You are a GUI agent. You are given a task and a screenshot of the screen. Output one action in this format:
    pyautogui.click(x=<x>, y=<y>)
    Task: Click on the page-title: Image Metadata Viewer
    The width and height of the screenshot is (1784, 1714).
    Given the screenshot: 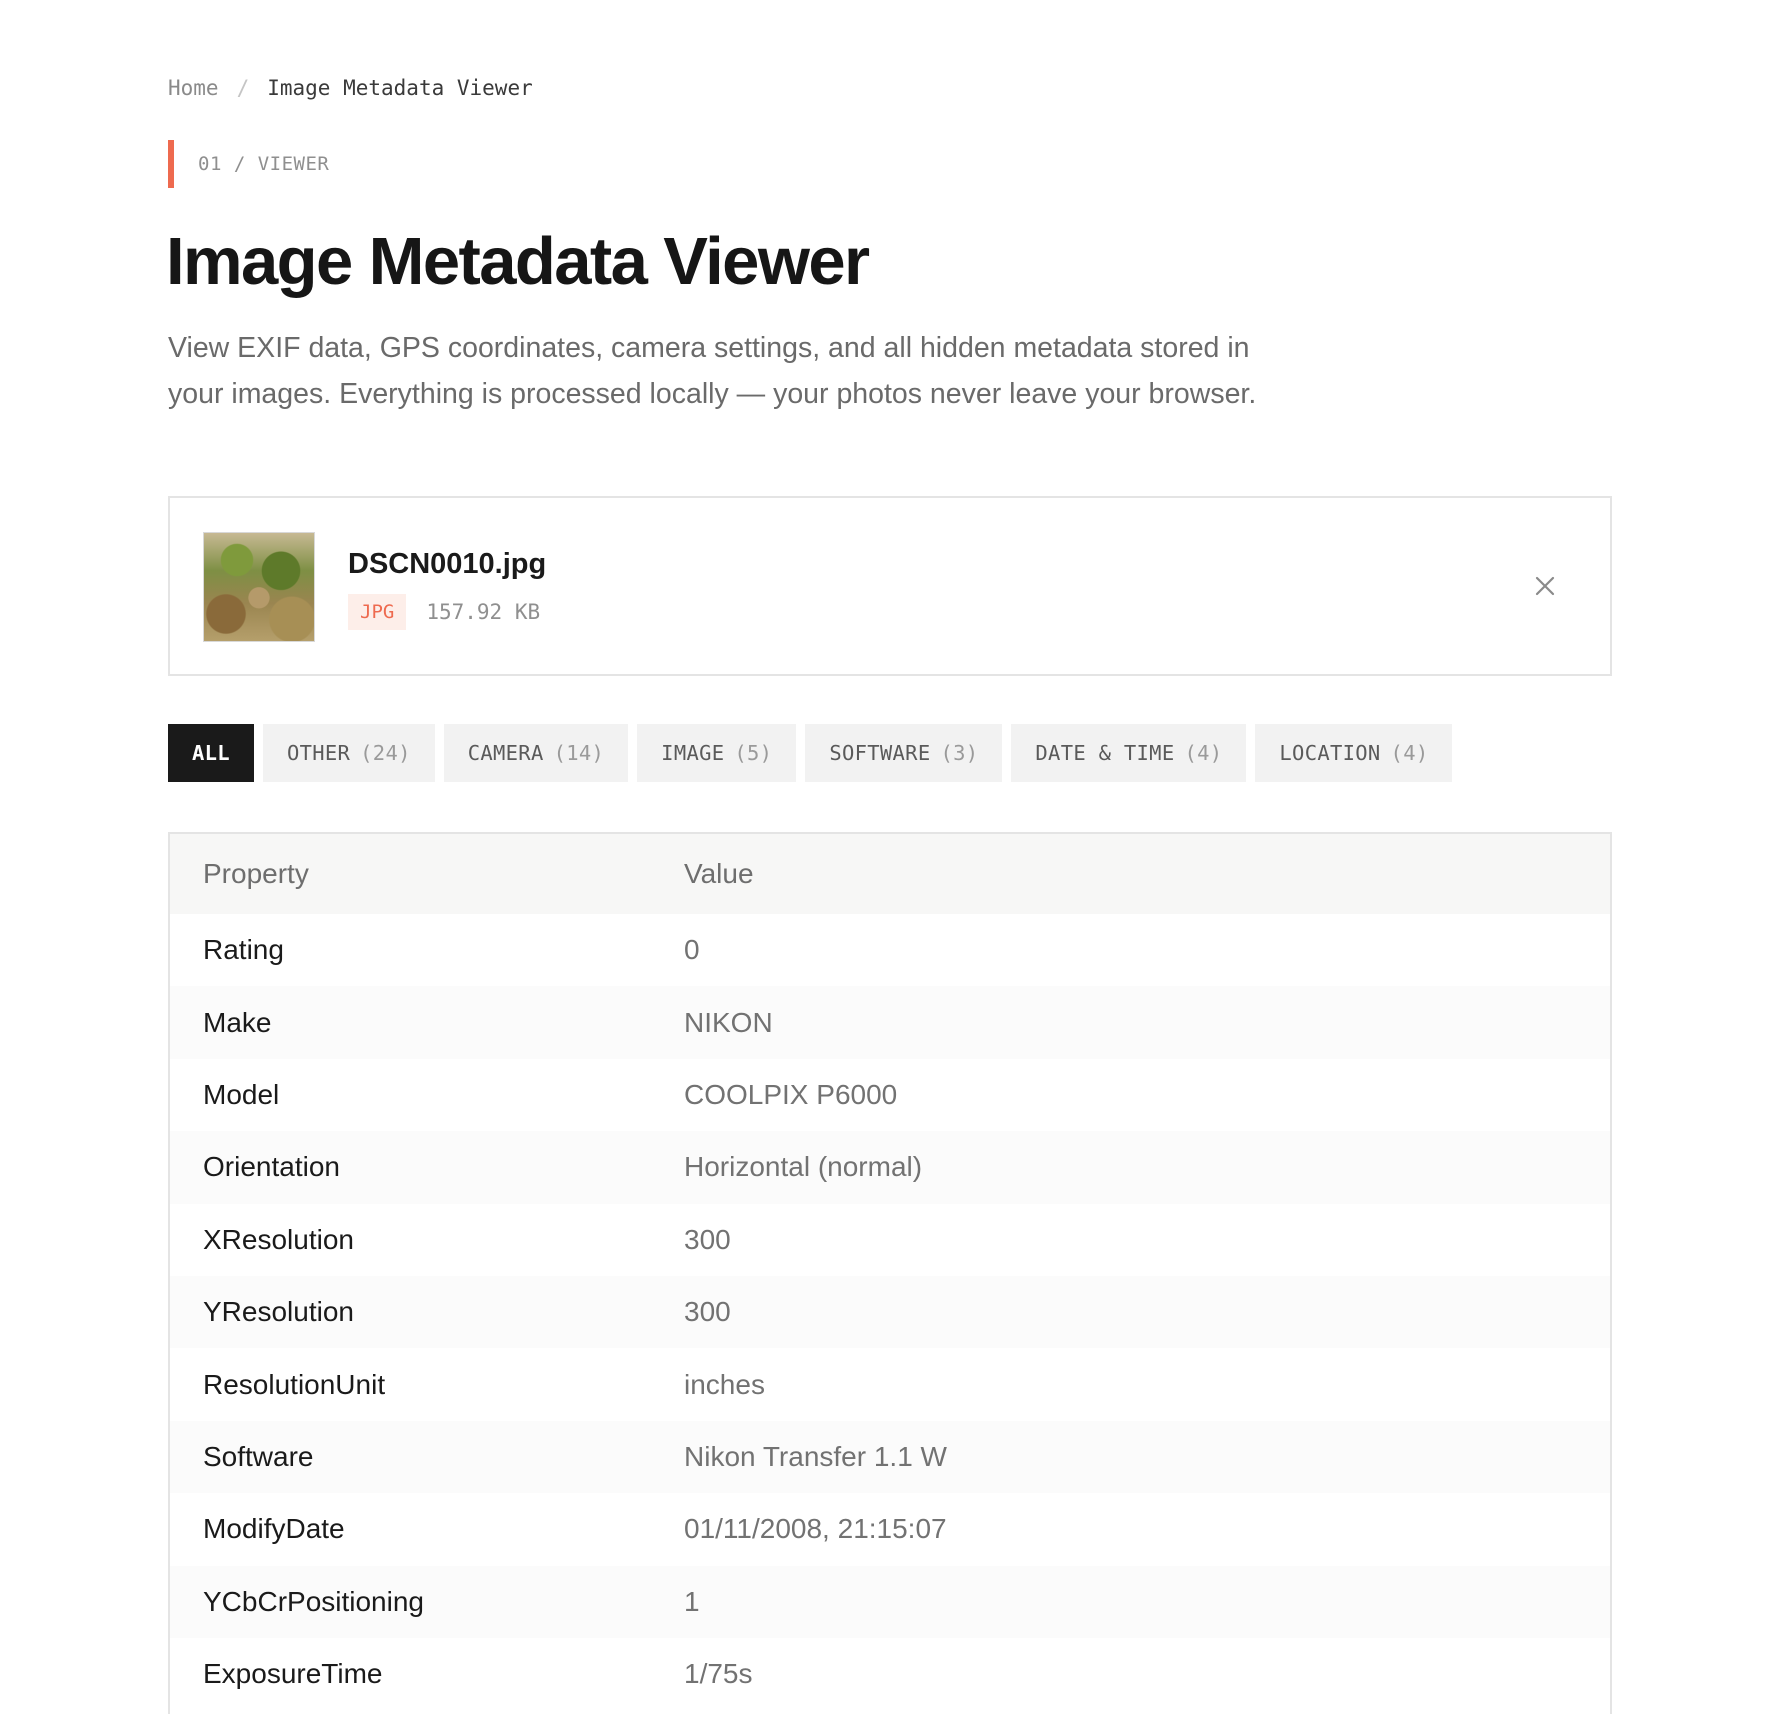 What is the action you would take?
    pyautogui.click(x=518, y=261)
    